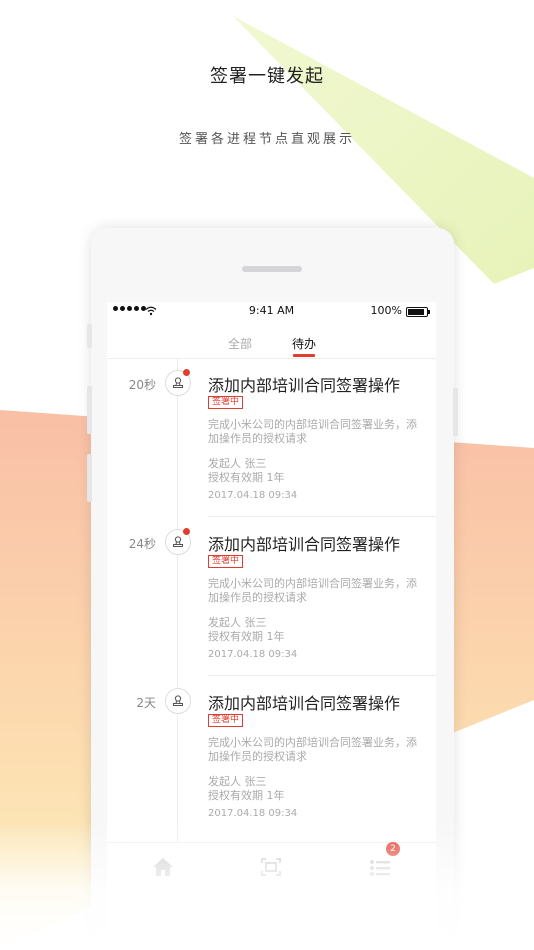  I want to click on item-age: 2天, so click(146, 703).